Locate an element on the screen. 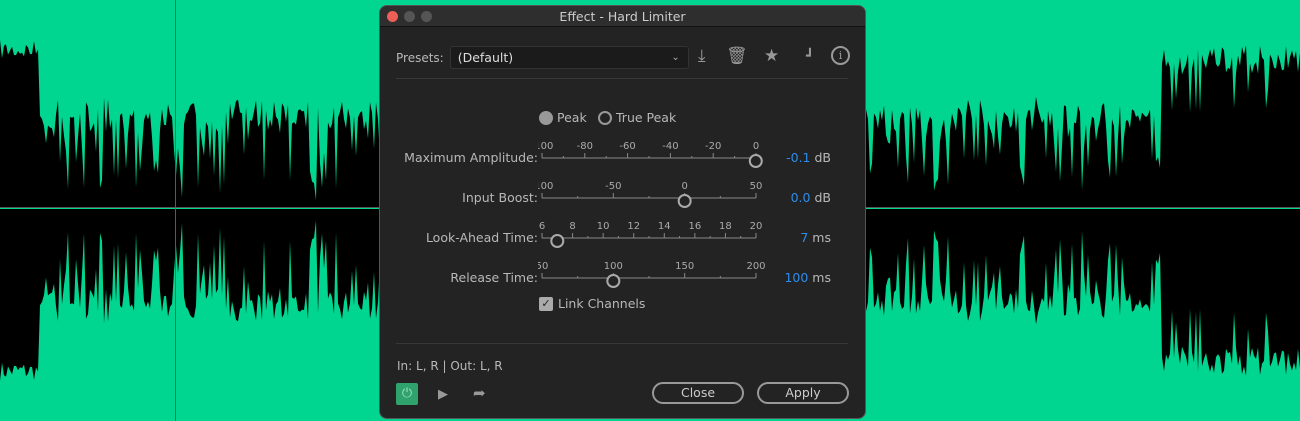  param-row: Look-Ahead Time: 7 ms 6 8 10 12 14 16 18 20 is located at coordinates (622, 236).